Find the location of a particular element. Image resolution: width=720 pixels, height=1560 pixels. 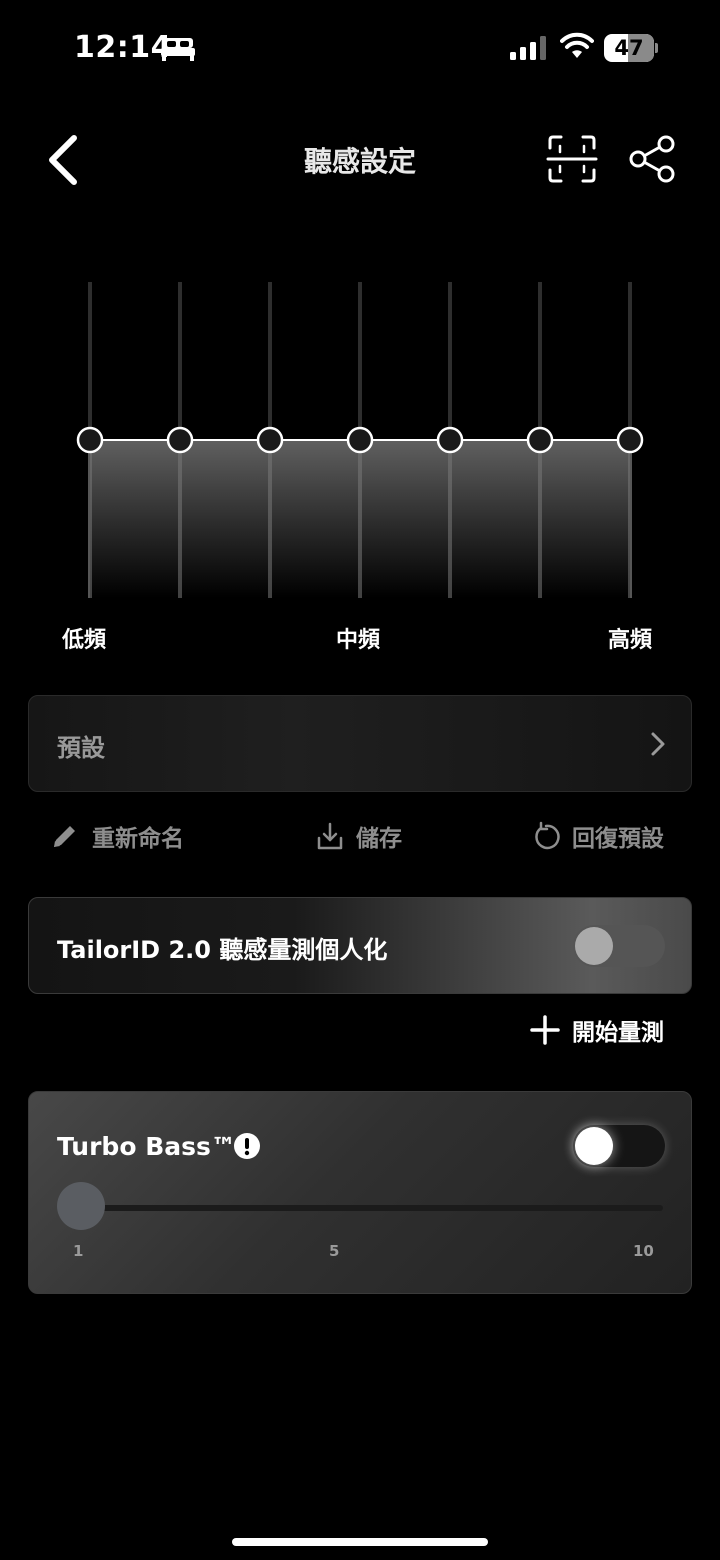

slider-tick-min: 1 is located at coordinates (78, 1251).